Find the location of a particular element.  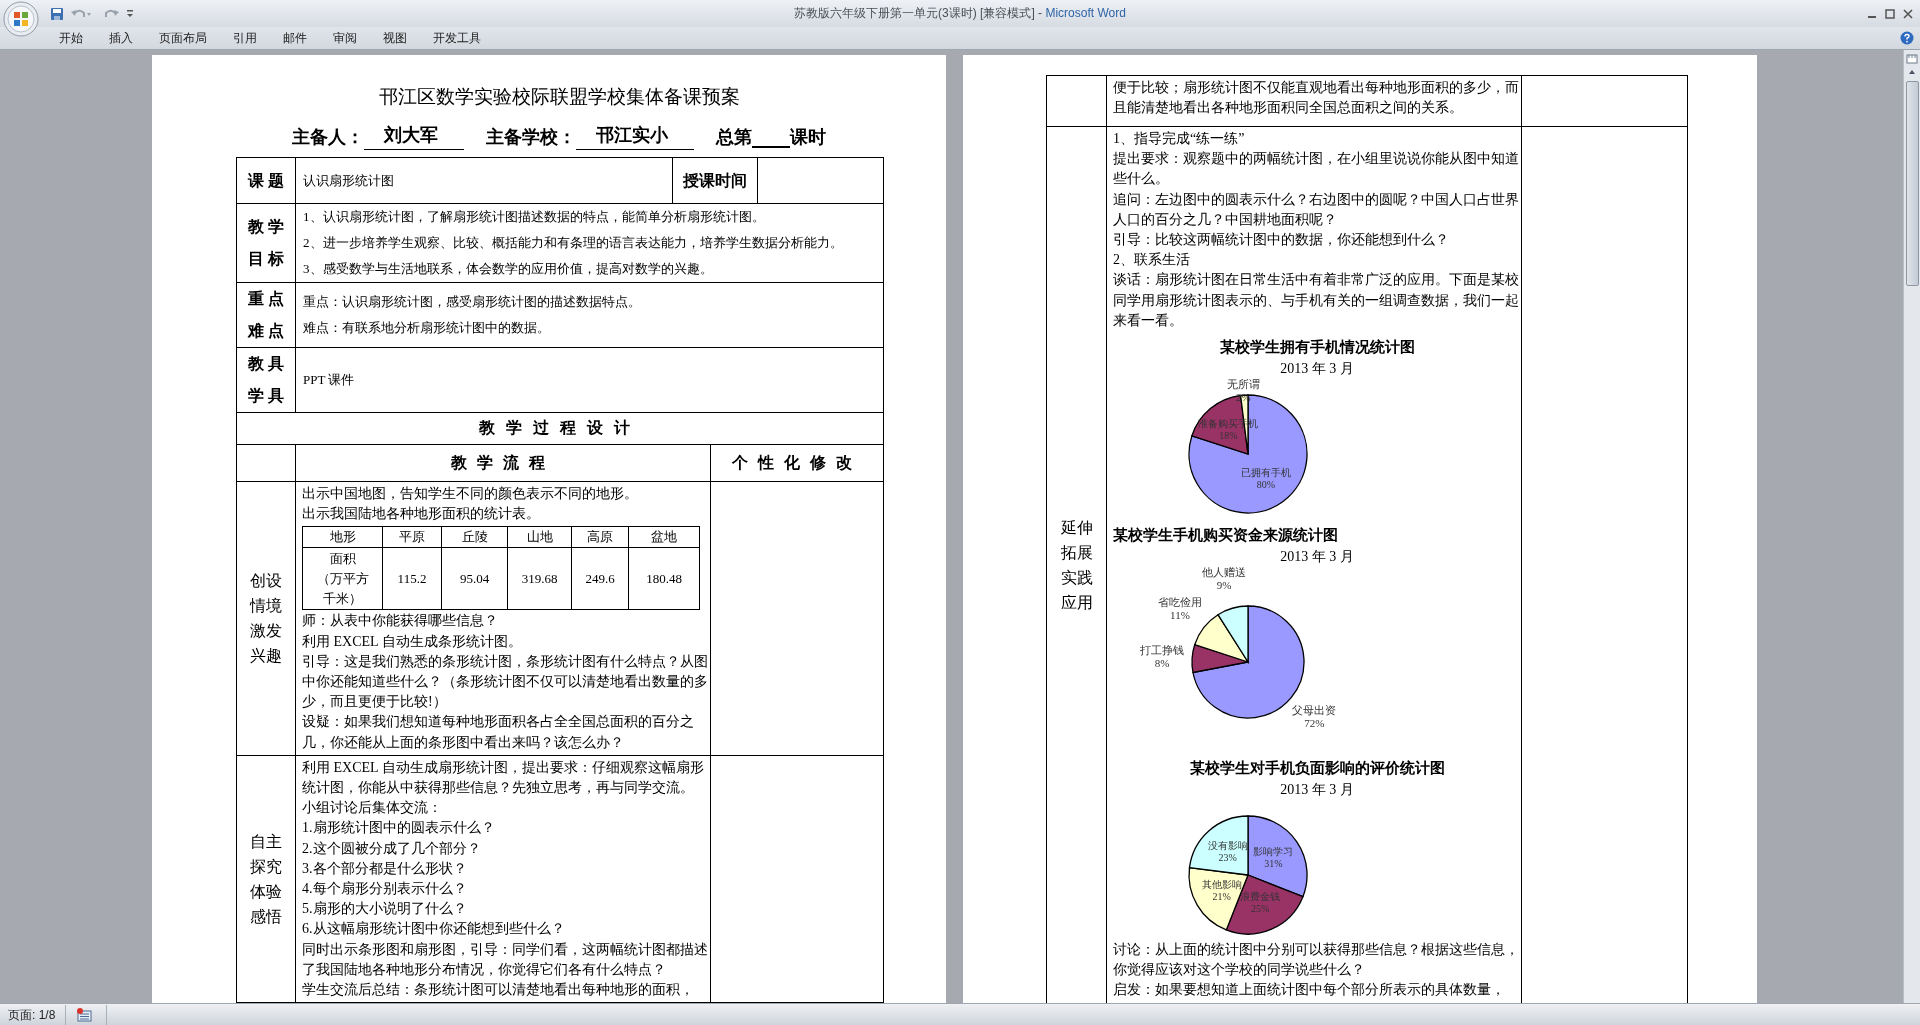

paragraph: 1、指导完成“练一练” is located at coordinates (1179, 139).